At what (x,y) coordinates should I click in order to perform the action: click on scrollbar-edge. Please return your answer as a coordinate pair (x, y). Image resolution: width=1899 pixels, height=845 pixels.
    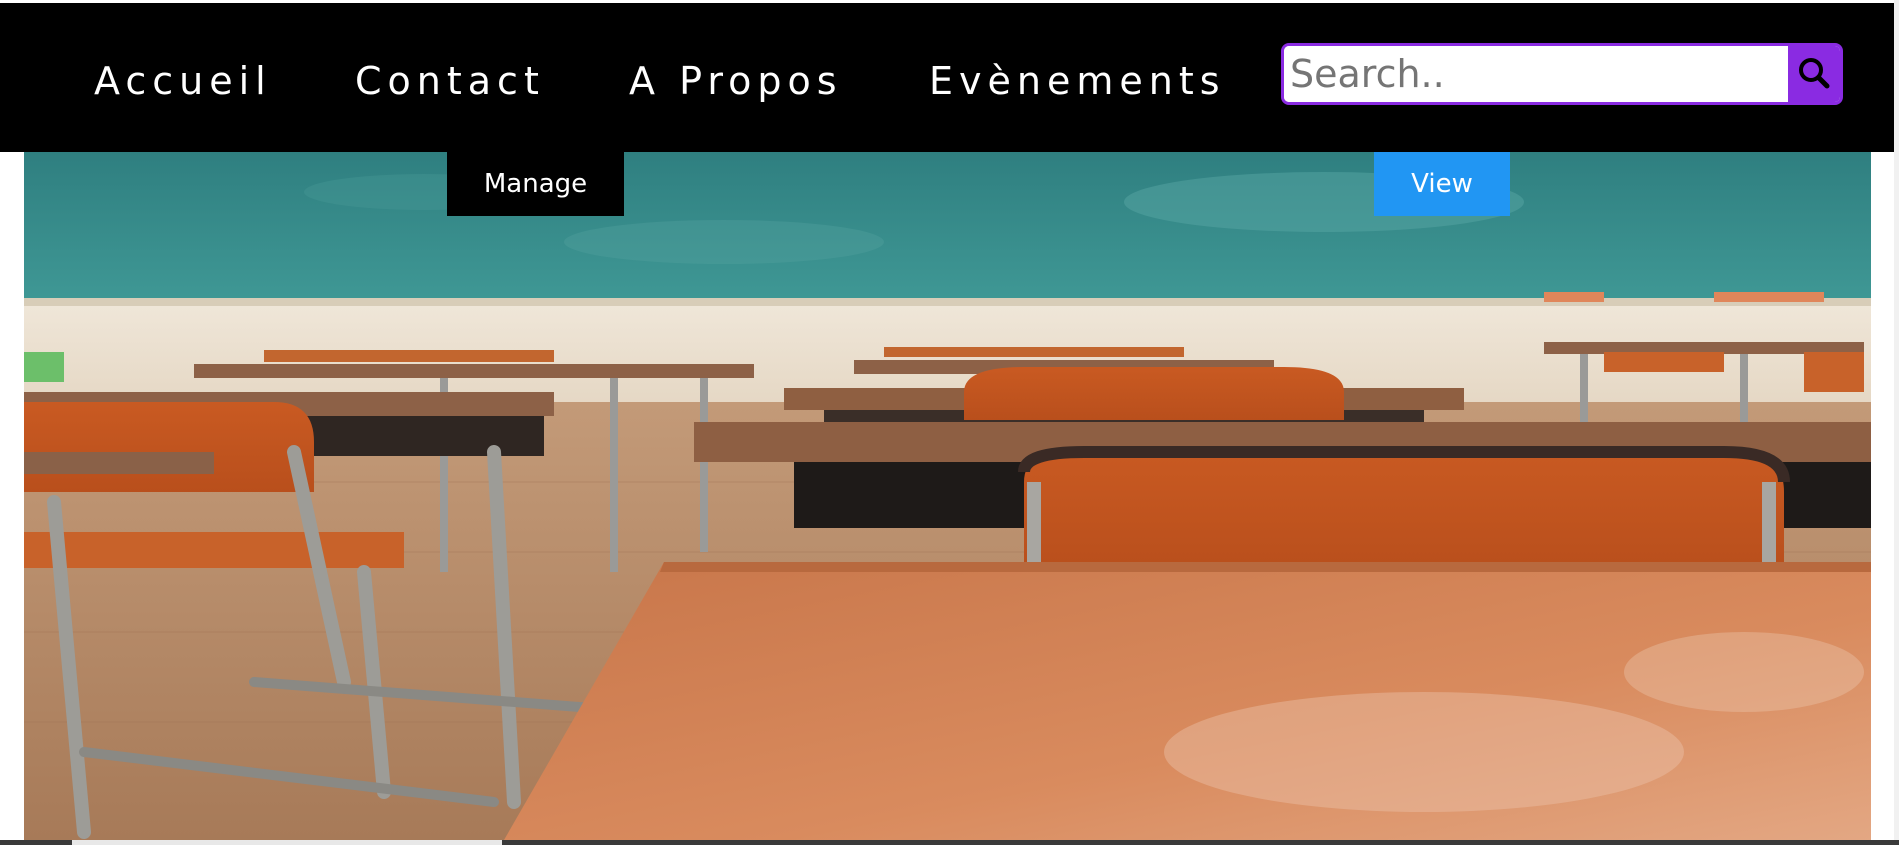
    Looking at the image, I should click on (1896, 420).